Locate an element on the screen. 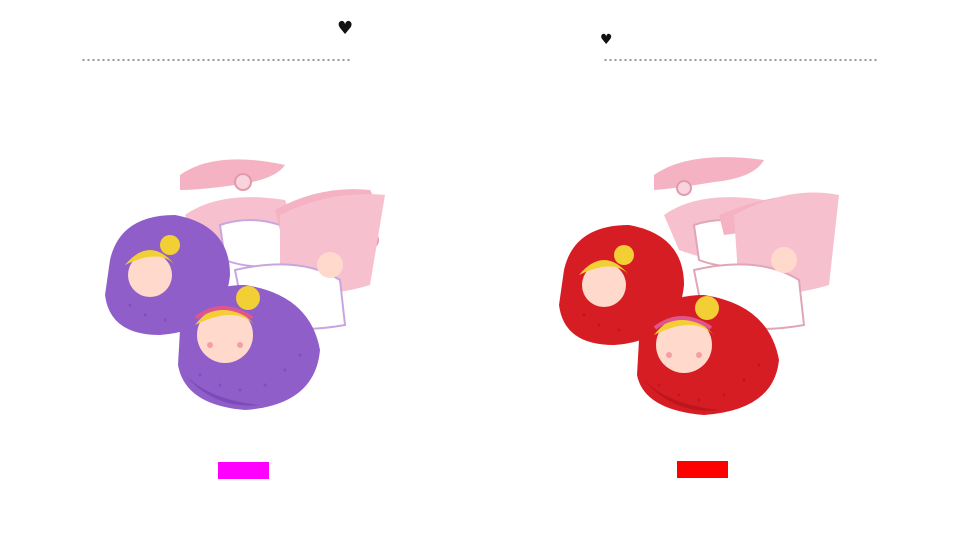 This screenshot has width=958, height=547. red-shoe-image is located at coordinates (699, 286).